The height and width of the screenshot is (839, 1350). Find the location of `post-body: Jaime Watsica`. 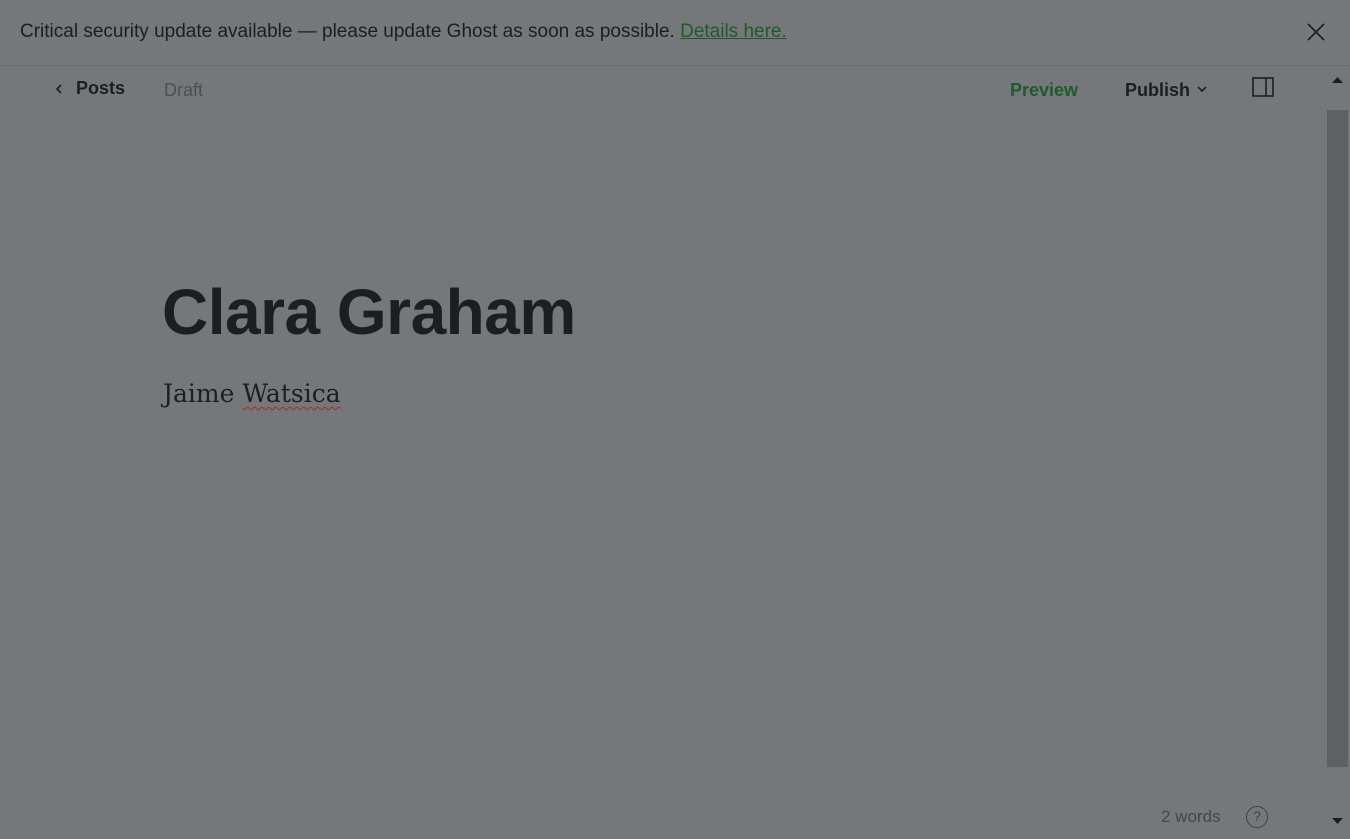

post-body: Jaime Watsica is located at coordinates (252, 393).